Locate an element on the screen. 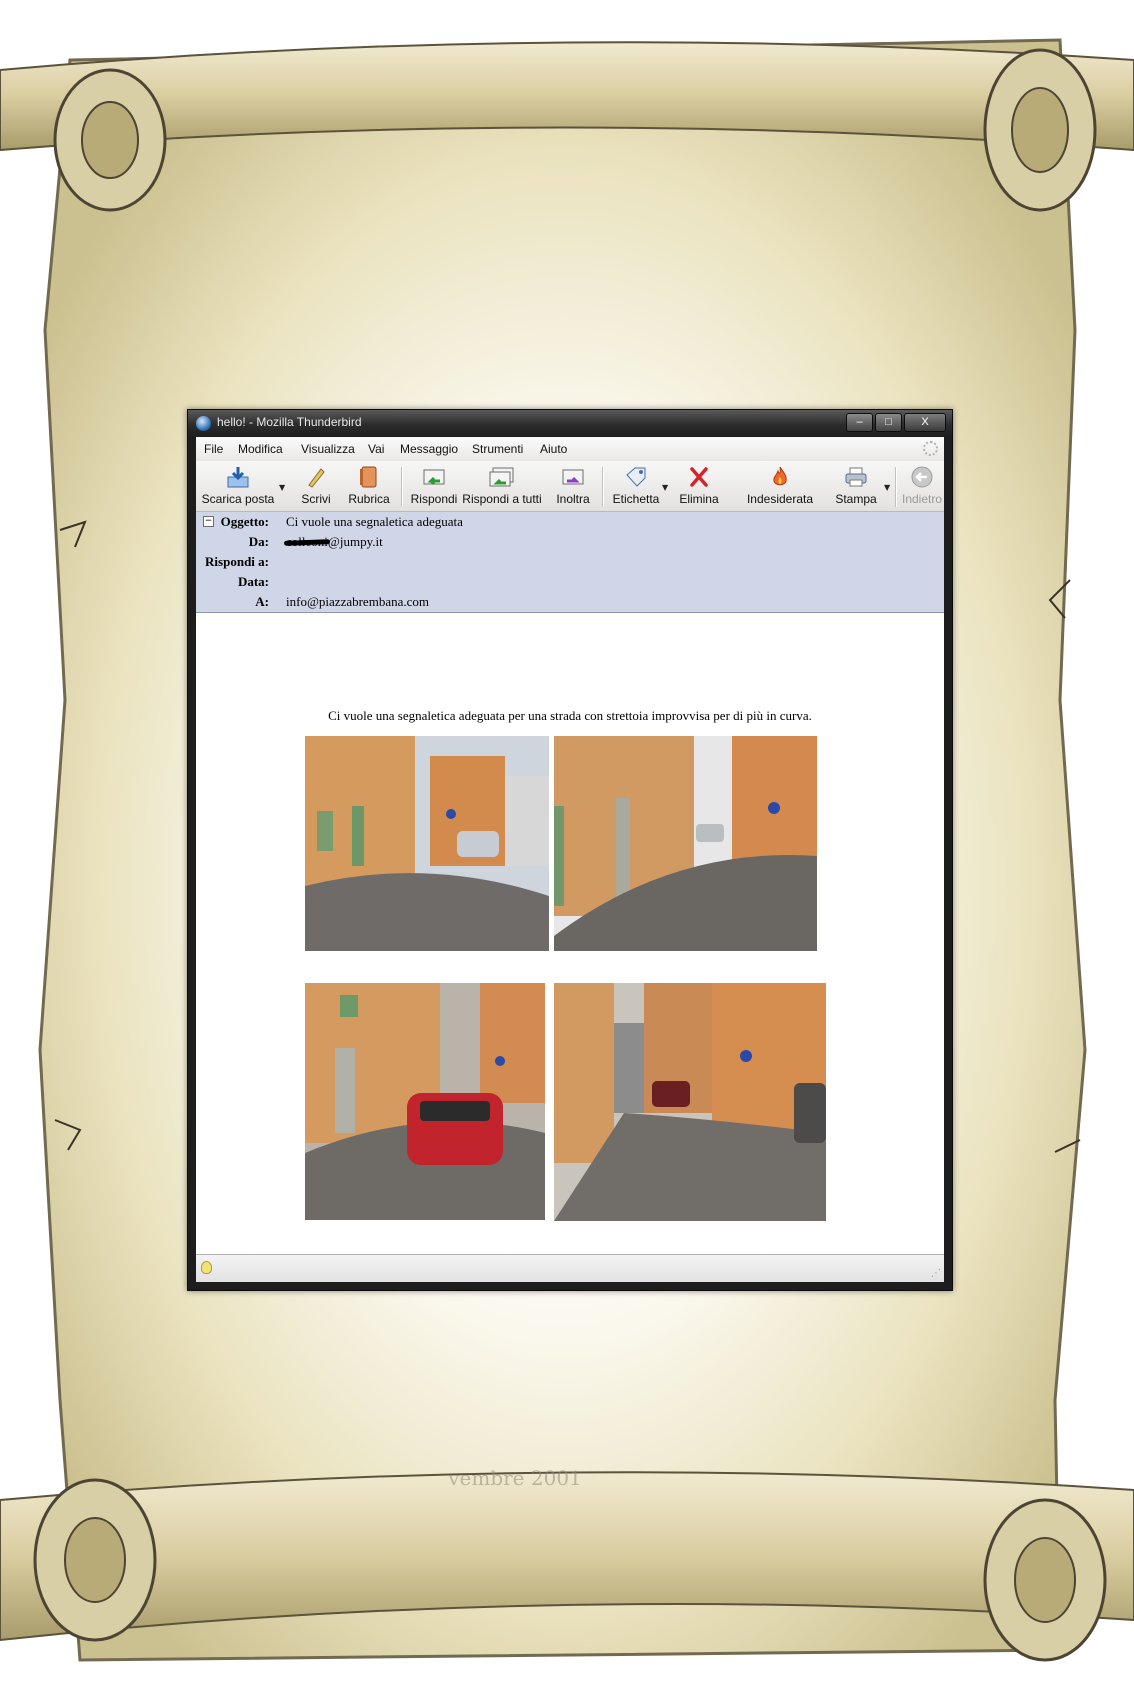 The width and height of the screenshot is (1134, 1701). window-title: hello! - Mozilla Thunderbird is located at coordinates (289, 422).